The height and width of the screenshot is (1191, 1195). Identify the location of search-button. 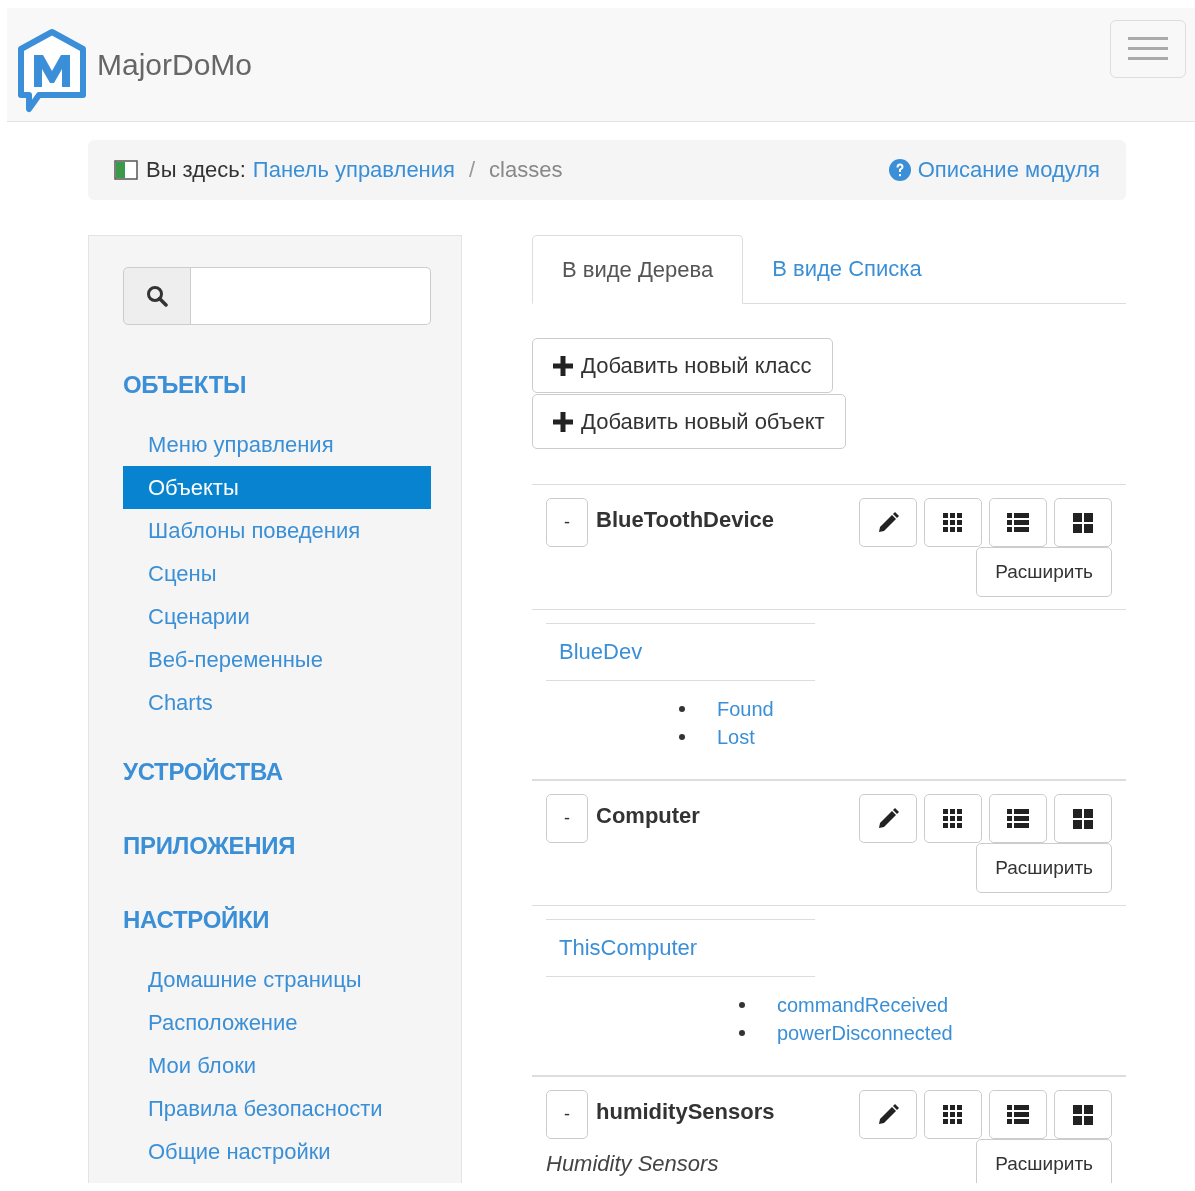
(157, 296).